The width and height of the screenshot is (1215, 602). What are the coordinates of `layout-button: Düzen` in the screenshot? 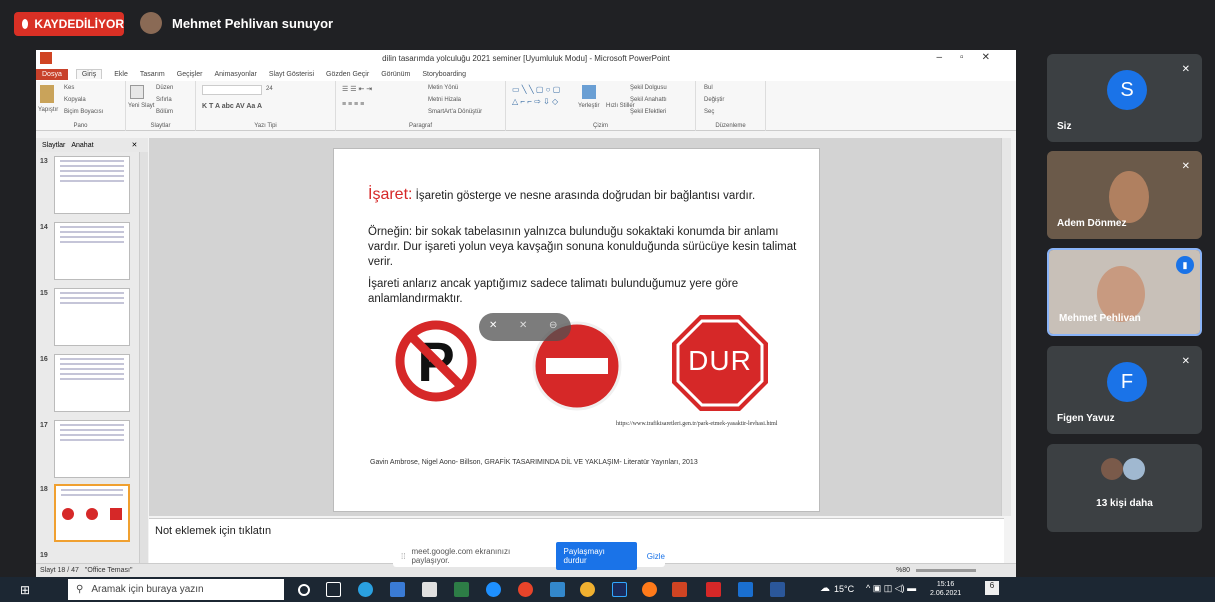 It's located at (164, 88).